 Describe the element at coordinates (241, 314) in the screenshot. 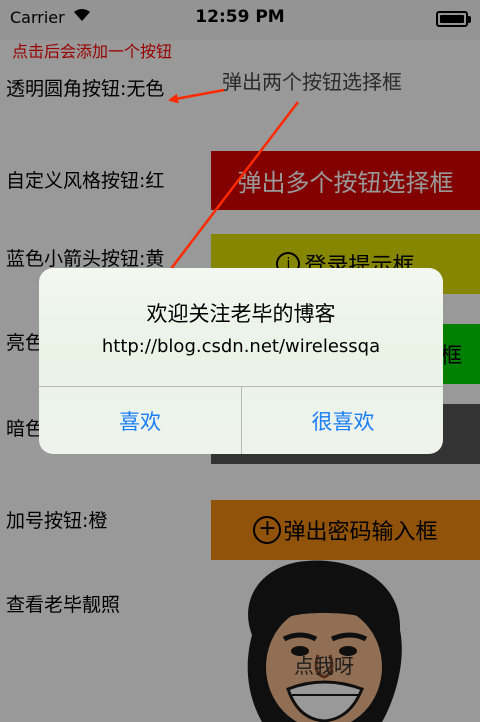

I see `alert-title: 欢迎关注老毕的博客` at that location.